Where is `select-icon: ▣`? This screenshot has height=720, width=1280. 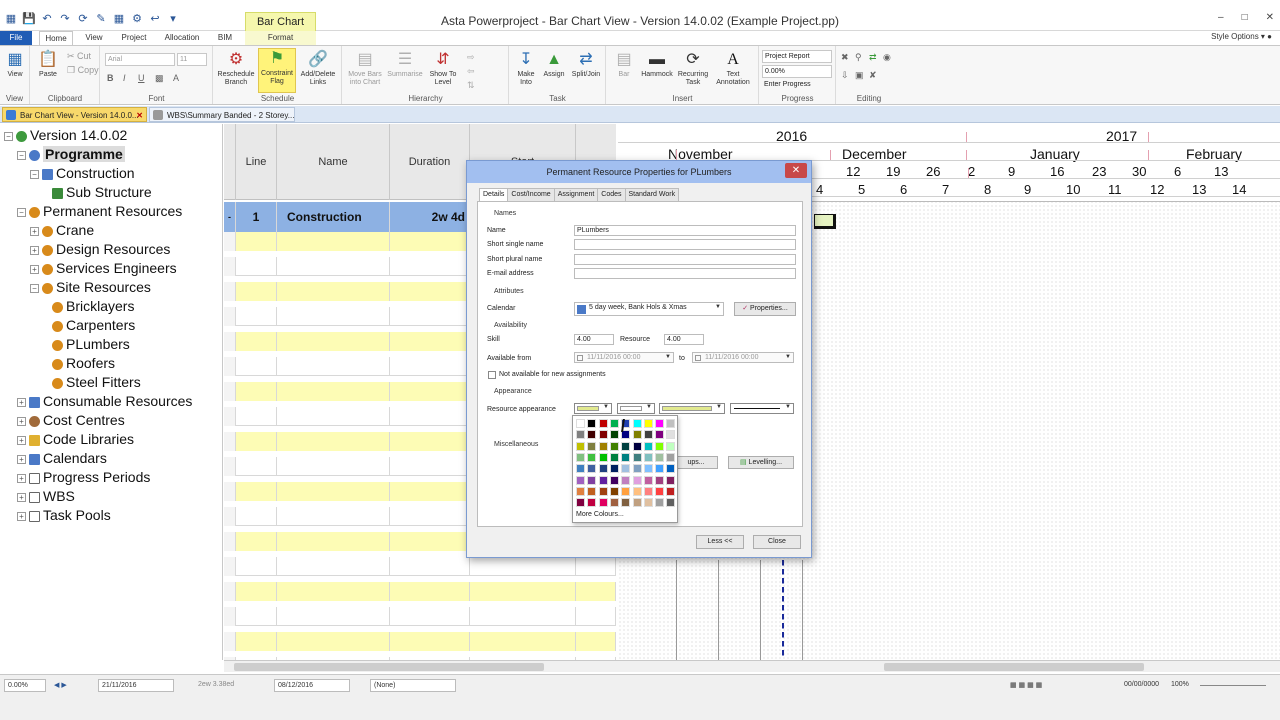 select-icon: ▣ is located at coordinates (859, 75).